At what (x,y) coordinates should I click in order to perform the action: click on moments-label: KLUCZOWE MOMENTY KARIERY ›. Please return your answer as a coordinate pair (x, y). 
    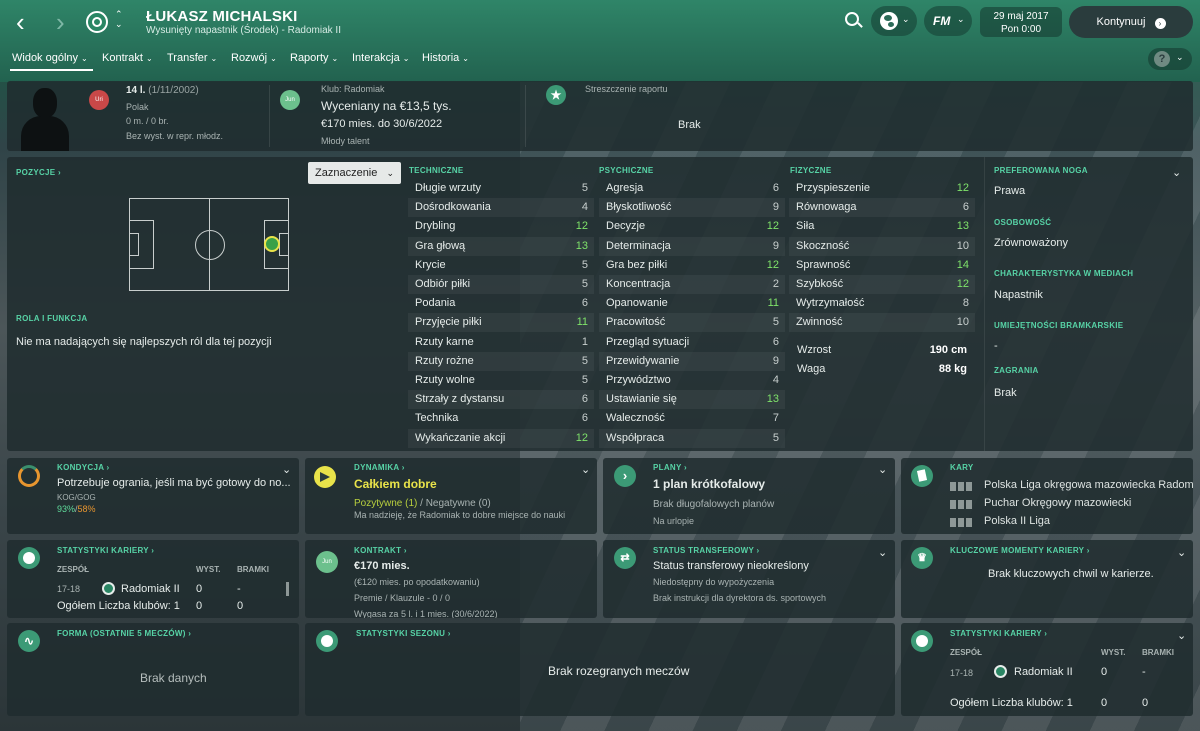
    Looking at the image, I should click on (1020, 550).